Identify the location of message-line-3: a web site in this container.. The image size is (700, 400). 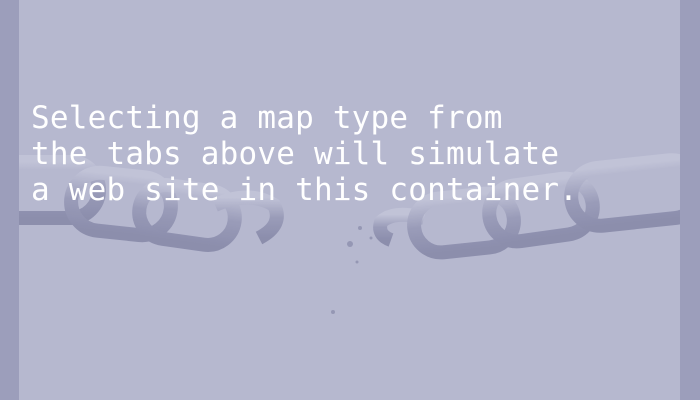
(305, 190).